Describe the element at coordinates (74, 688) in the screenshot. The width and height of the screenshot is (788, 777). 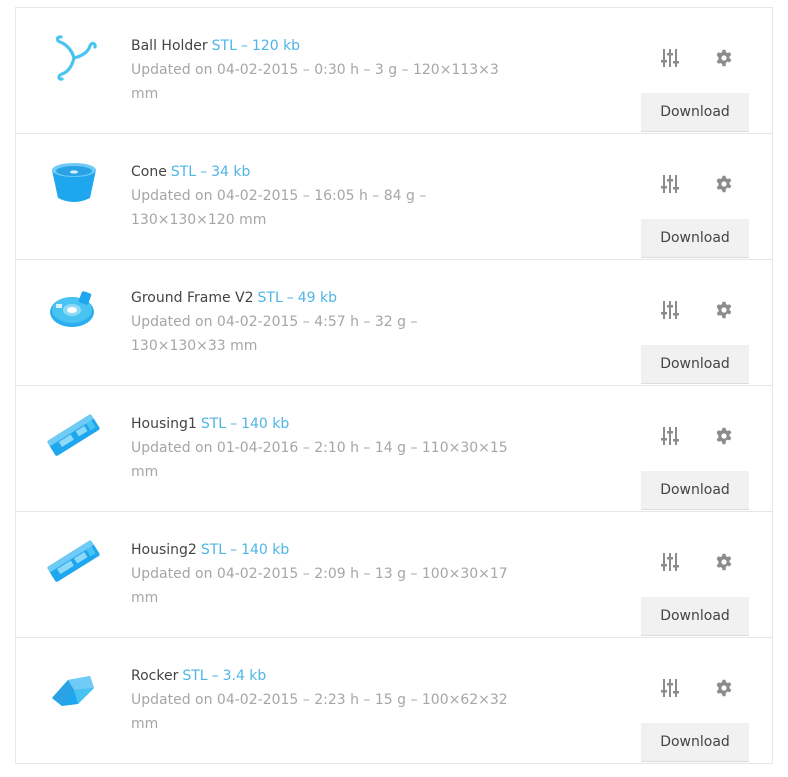
I see `rocker-model-icon` at that location.